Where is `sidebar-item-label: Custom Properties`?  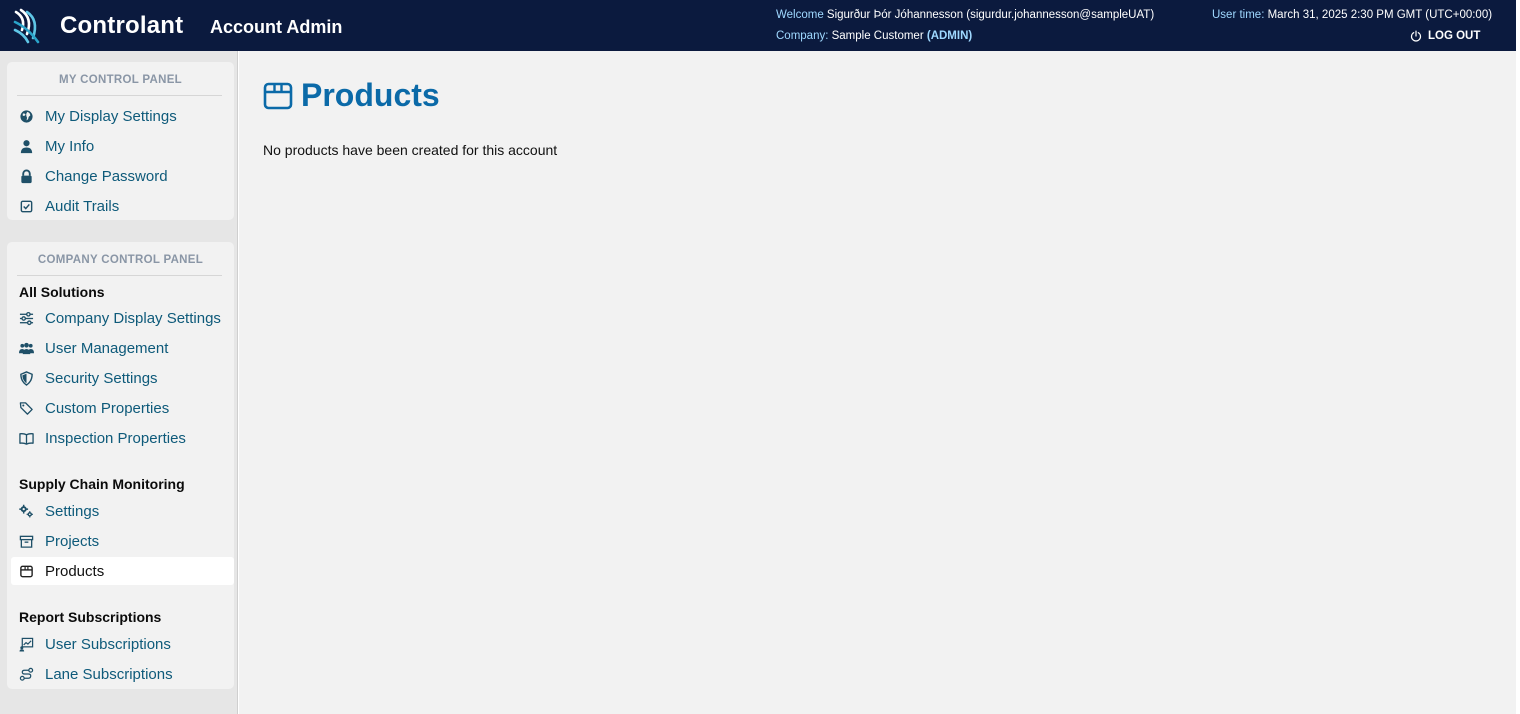 sidebar-item-label: Custom Properties is located at coordinates (107, 408).